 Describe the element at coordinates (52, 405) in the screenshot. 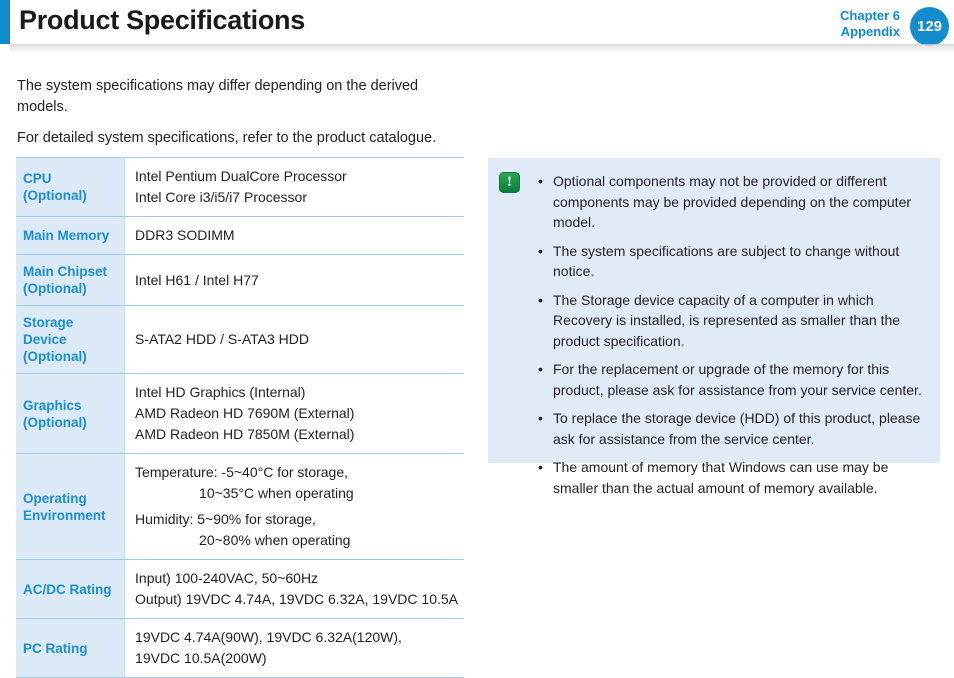

I see `spec-label-line: Graphics` at that location.